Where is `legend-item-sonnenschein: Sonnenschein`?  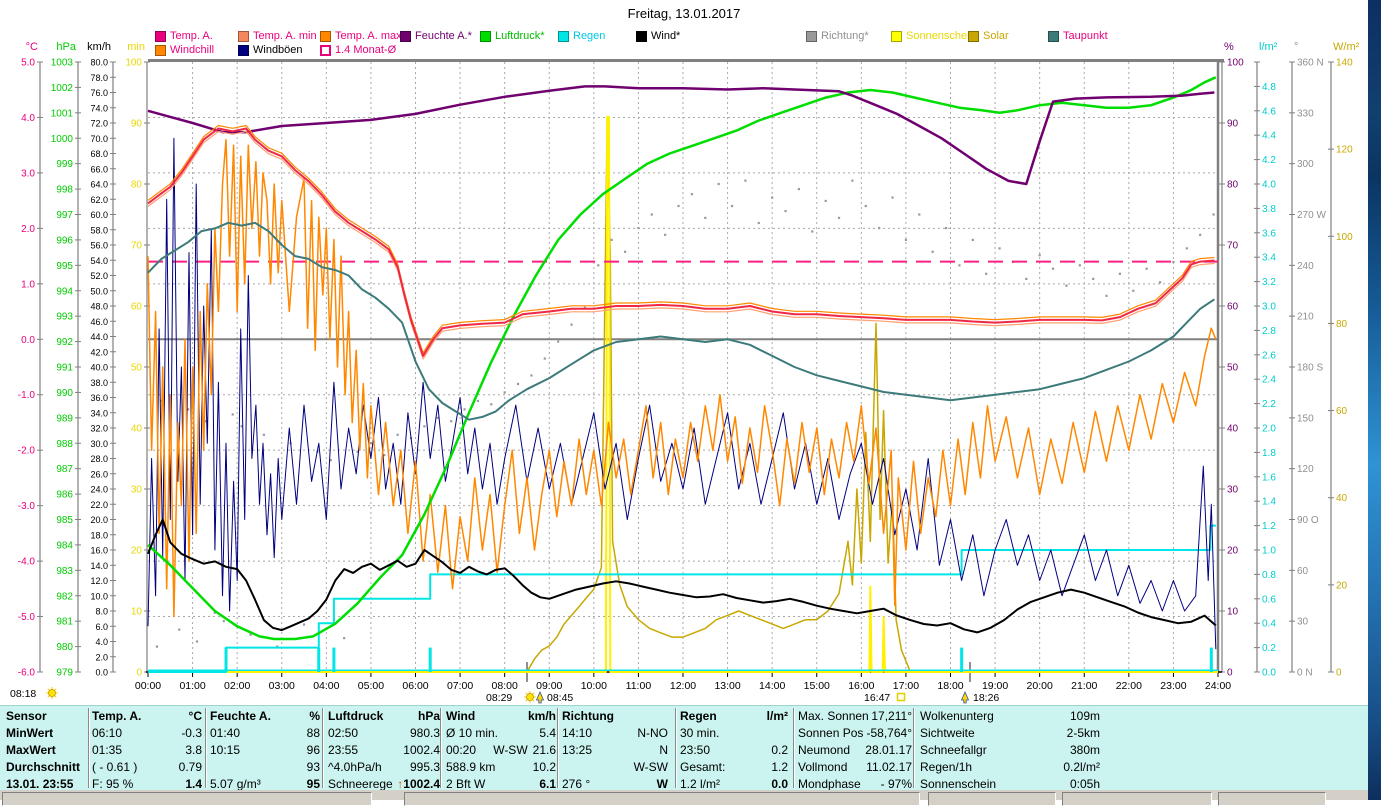
legend-item-sonnenschein: Sonnenschein is located at coordinates (933, 36).